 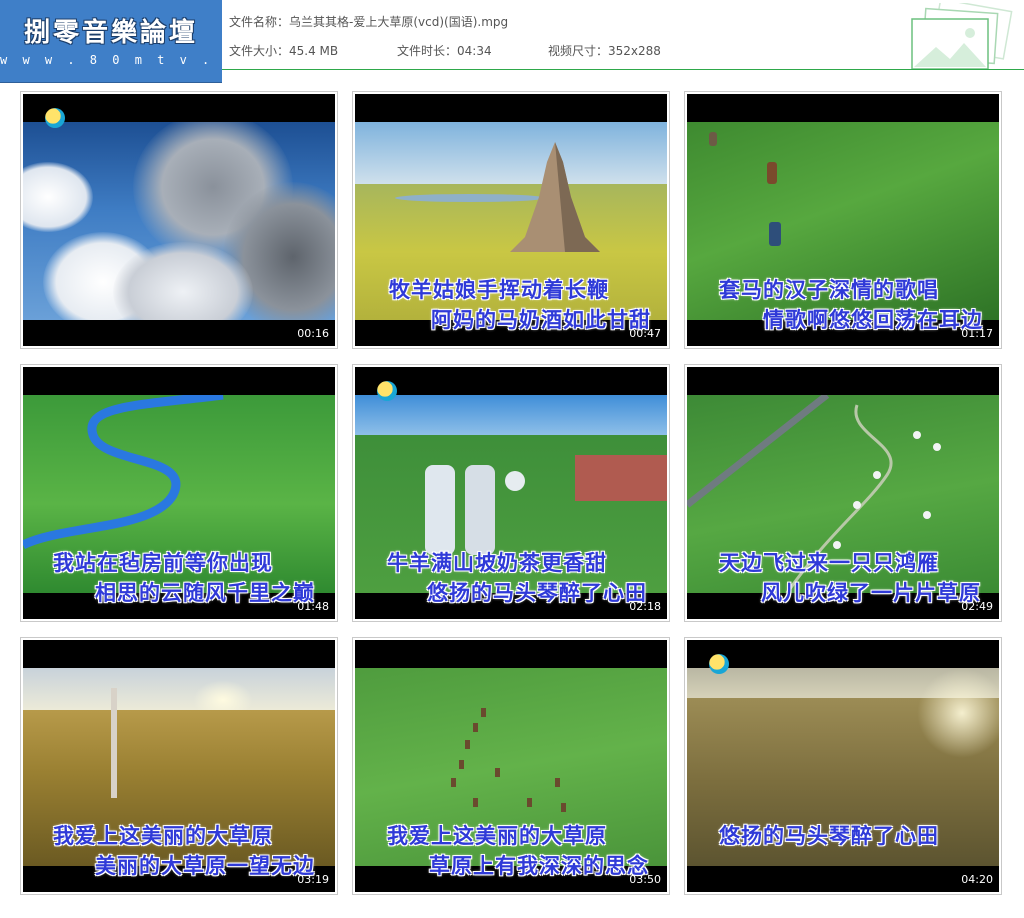 What do you see at coordinates (537, 593) in the screenshot?
I see `thumbnail-5-lyric-2: 悠扬的马头琴醉了心田` at bounding box center [537, 593].